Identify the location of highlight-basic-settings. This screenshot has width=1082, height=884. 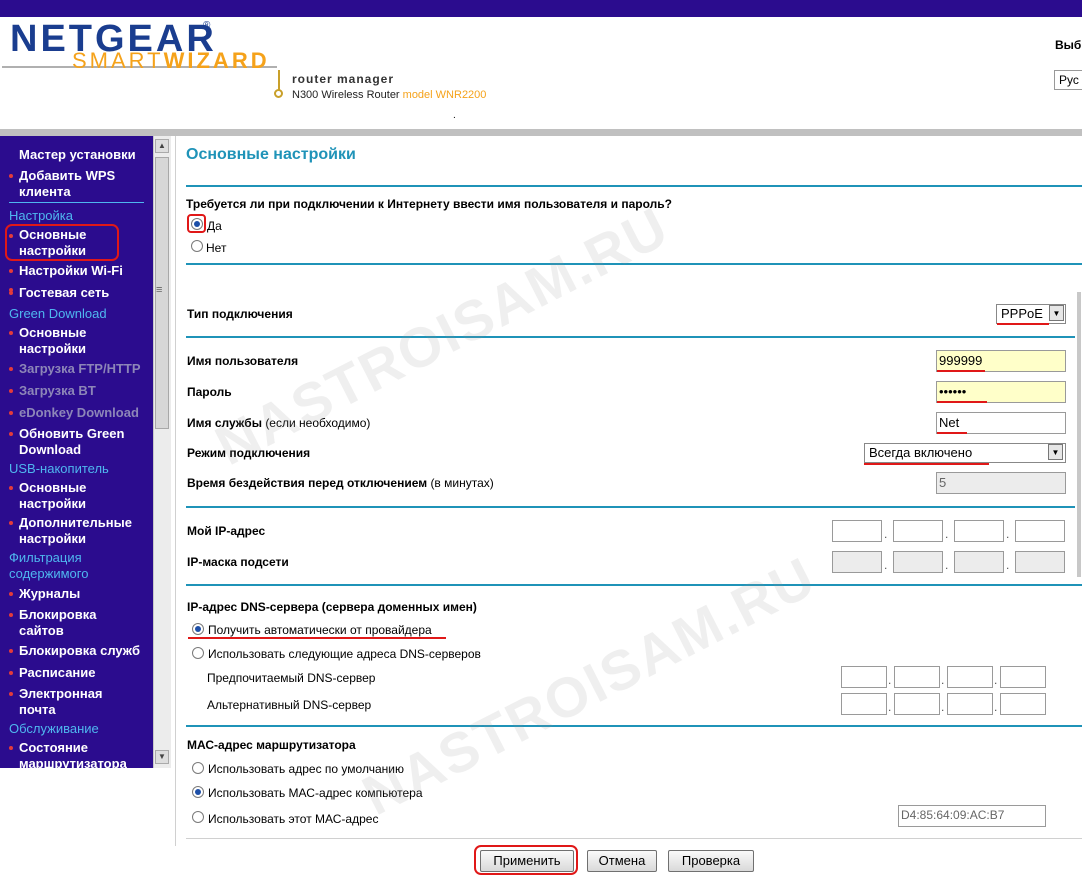
(62, 242).